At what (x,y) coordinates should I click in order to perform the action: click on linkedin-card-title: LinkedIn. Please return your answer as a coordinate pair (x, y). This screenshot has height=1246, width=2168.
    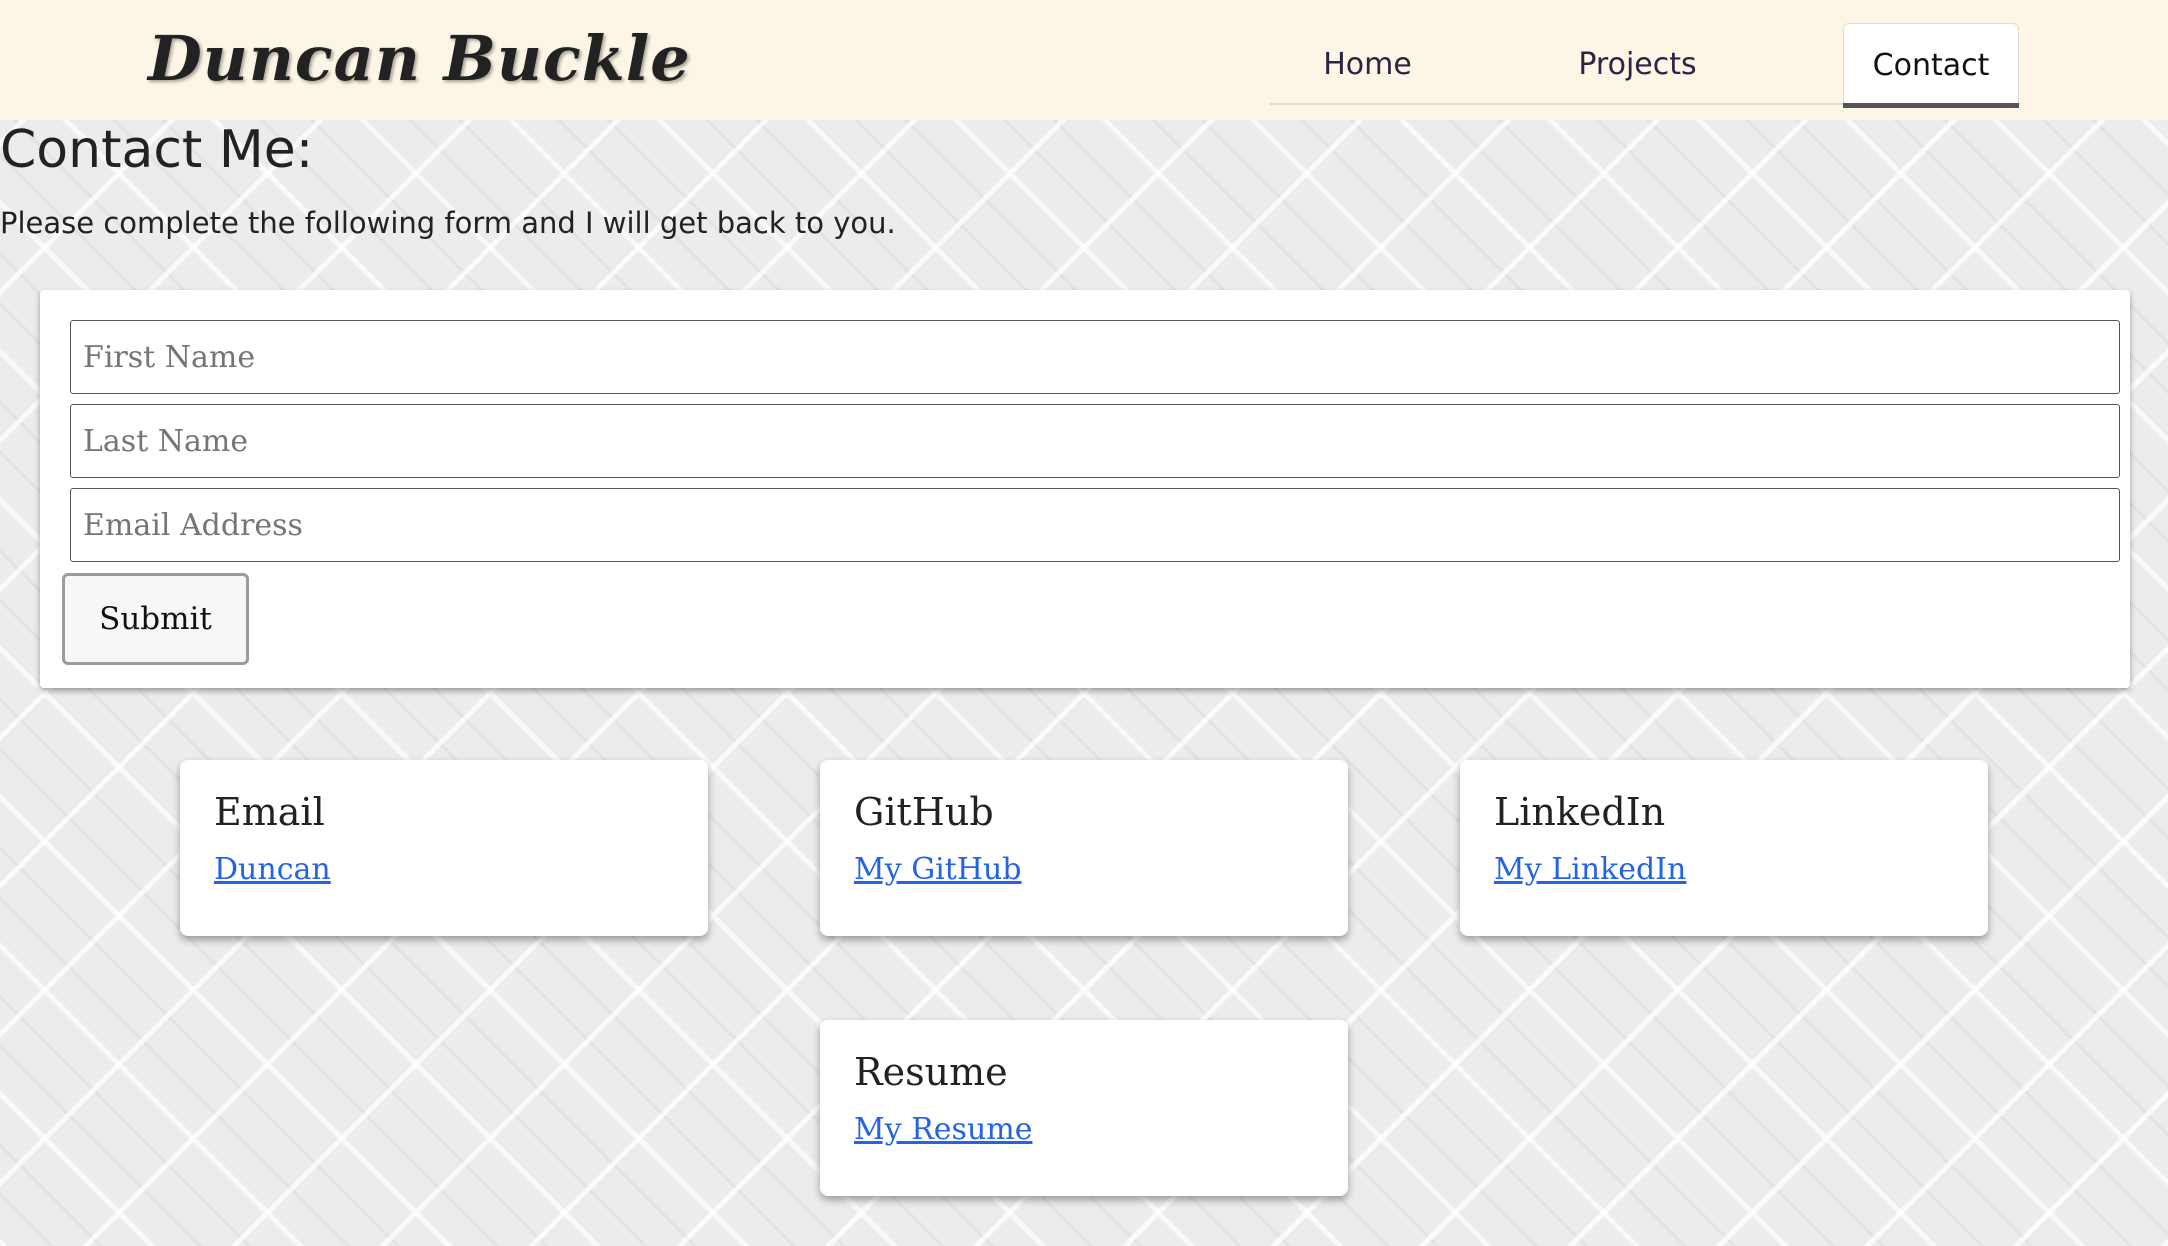
    Looking at the image, I should click on (1580, 812).